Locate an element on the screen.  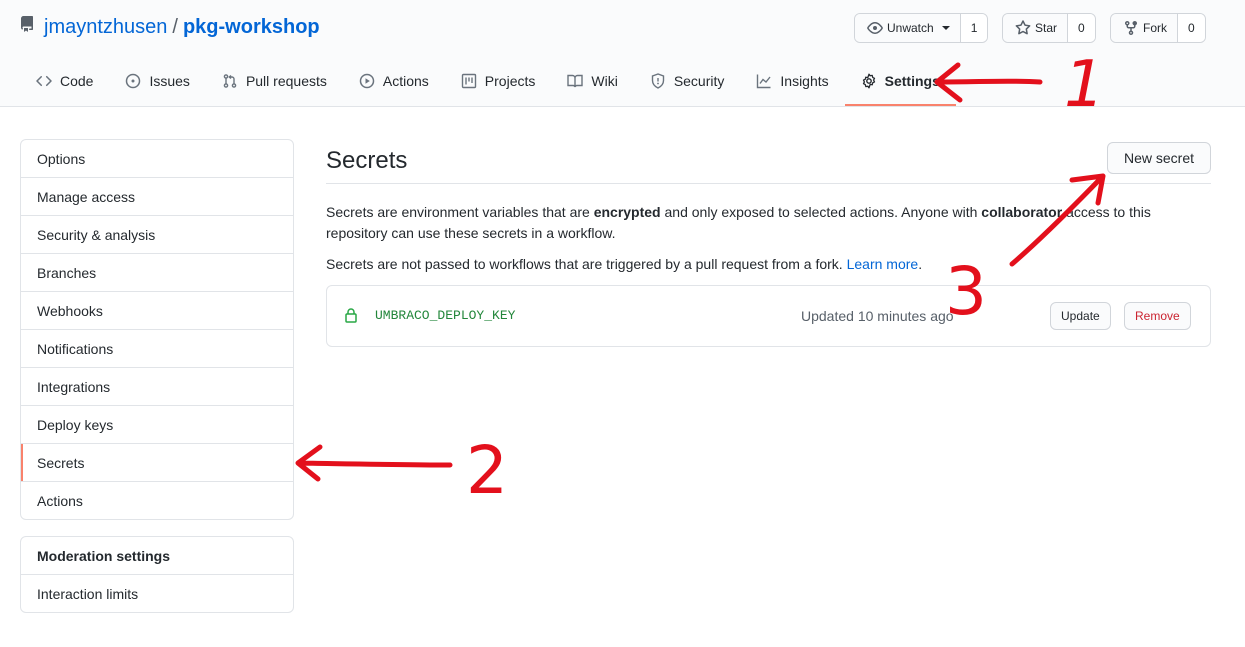
learn-more-link: Learn more is located at coordinates (883, 264).